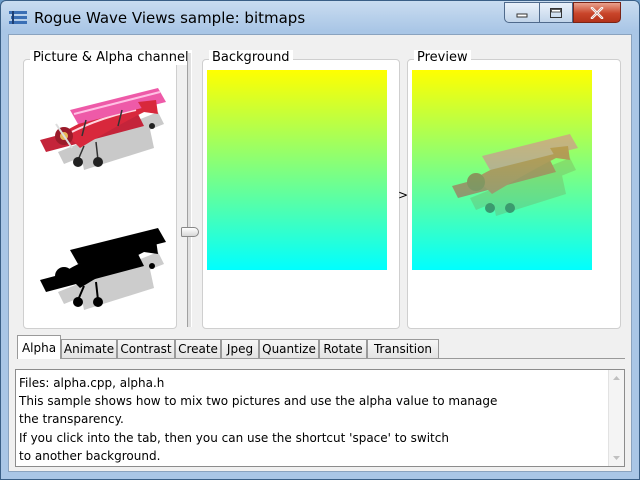  I want to click on tab-alpha: Alpha, so click(39, 347).